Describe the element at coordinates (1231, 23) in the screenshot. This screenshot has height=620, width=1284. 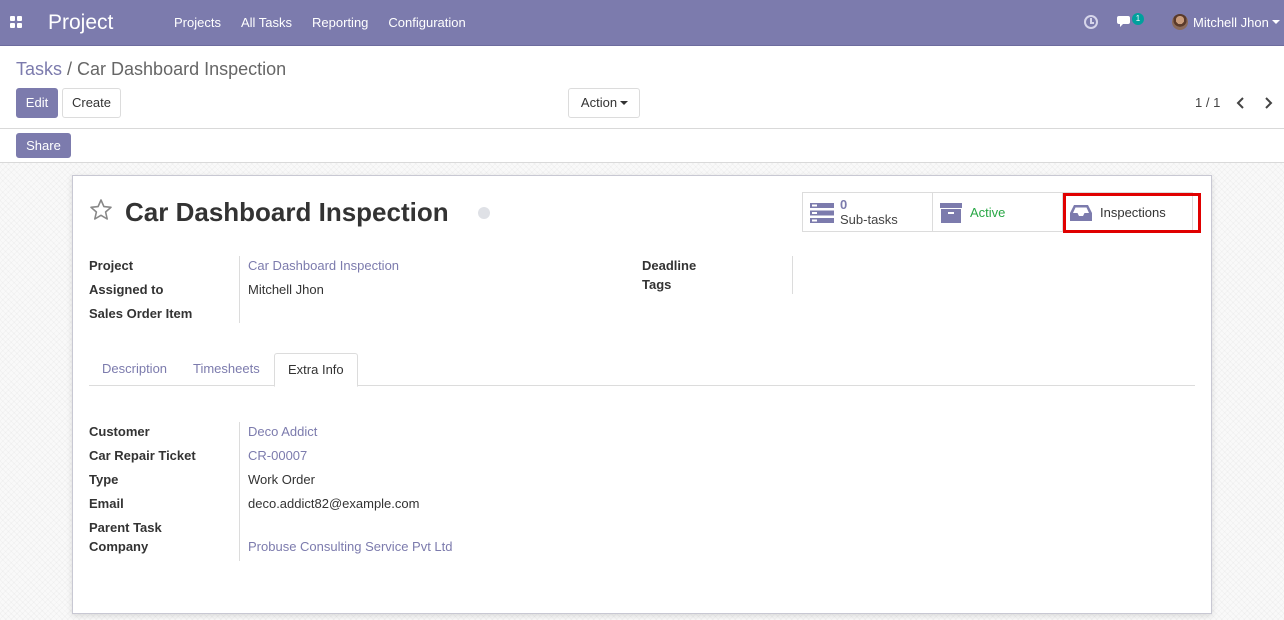
I see `user-name: Mitchell Jhon` at that location.